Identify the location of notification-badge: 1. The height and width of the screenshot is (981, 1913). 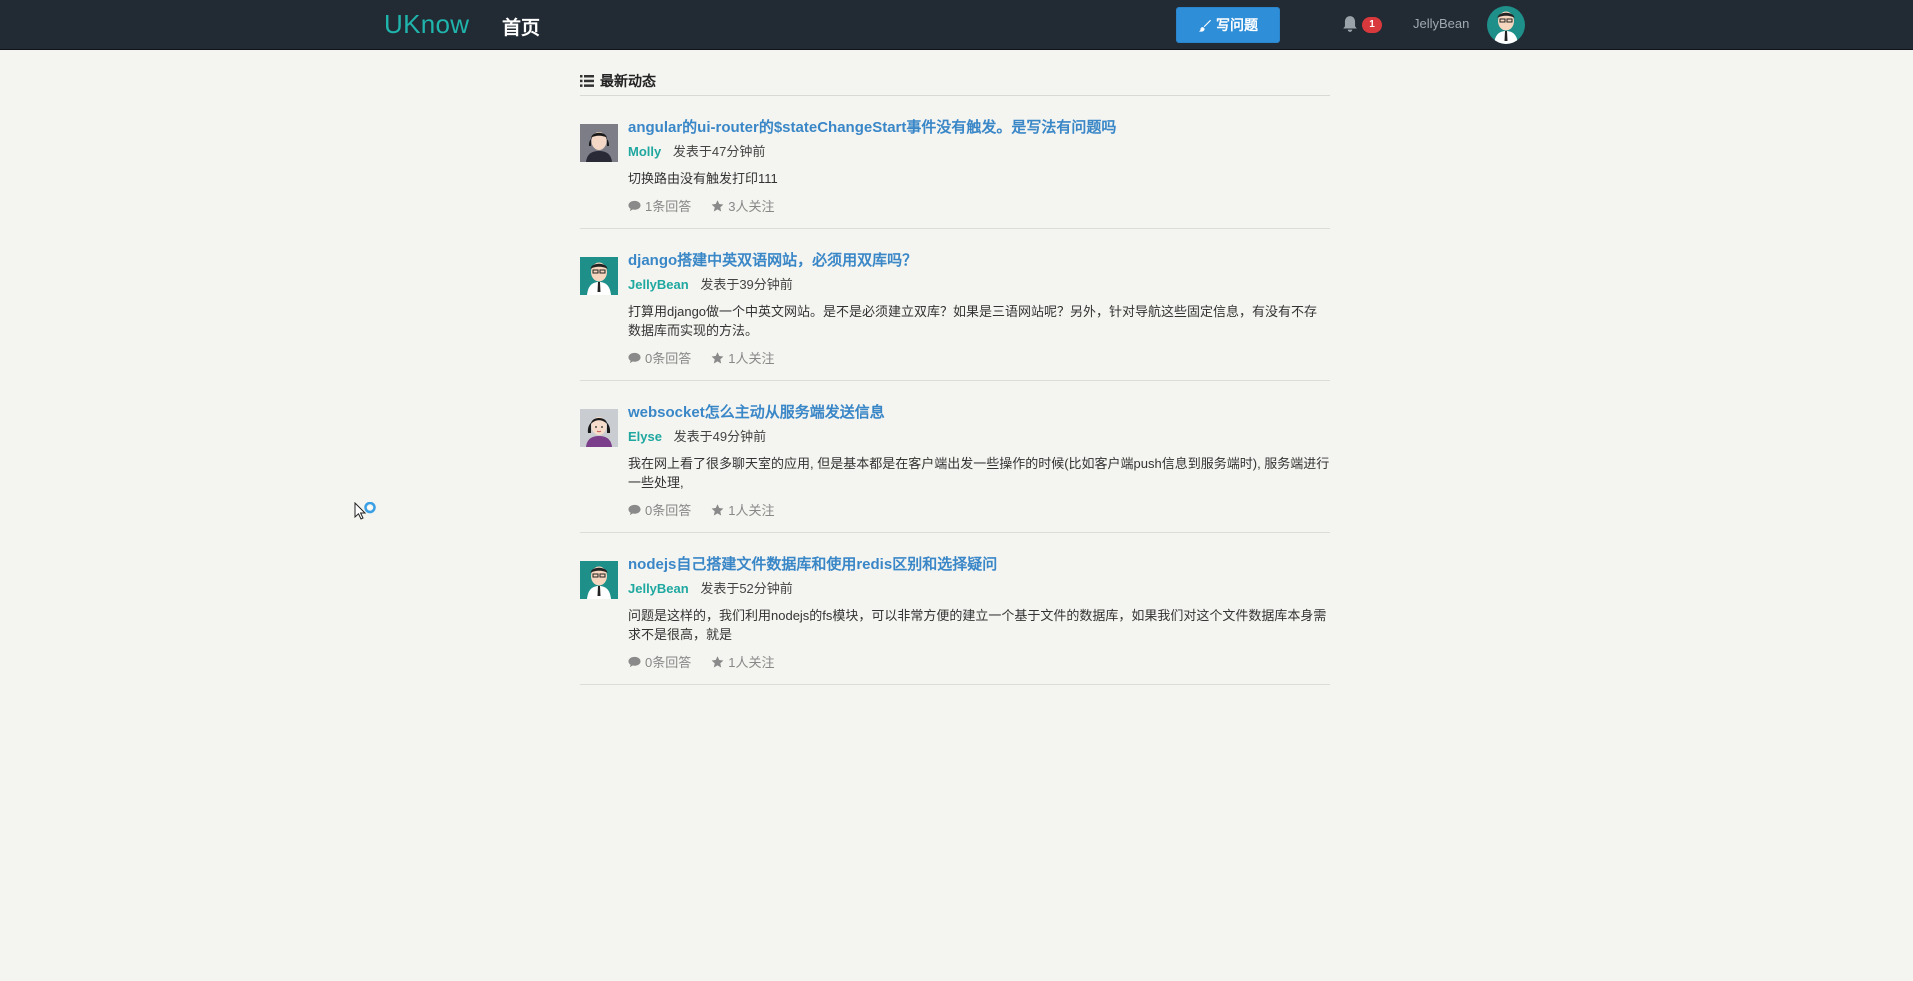
(1372, 25).